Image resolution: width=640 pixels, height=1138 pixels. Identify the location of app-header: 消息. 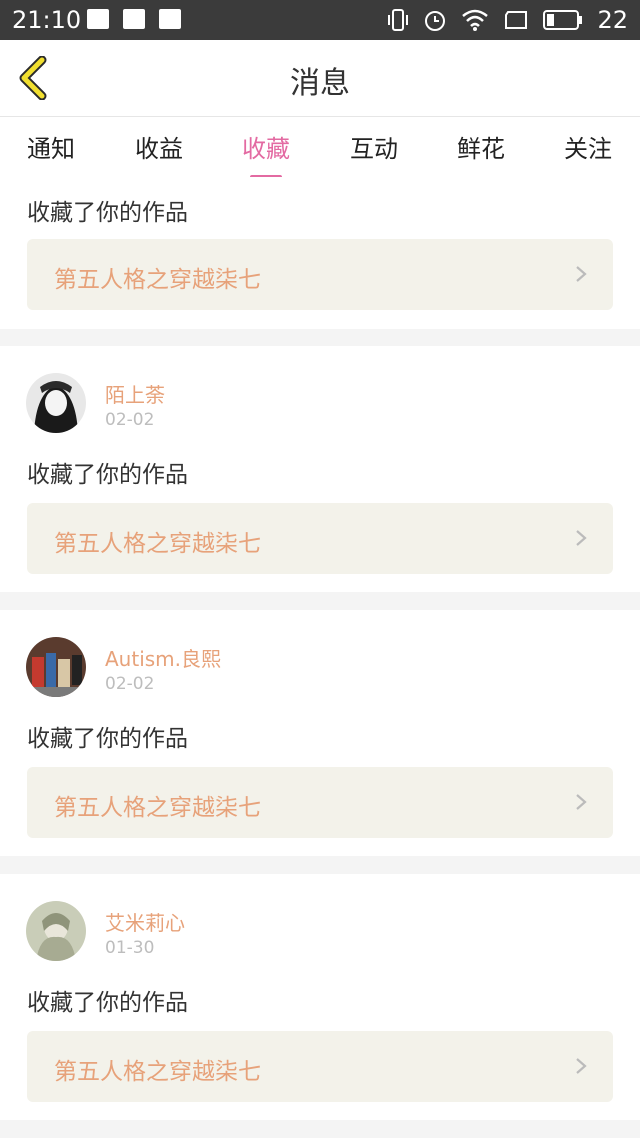
(320, 78).